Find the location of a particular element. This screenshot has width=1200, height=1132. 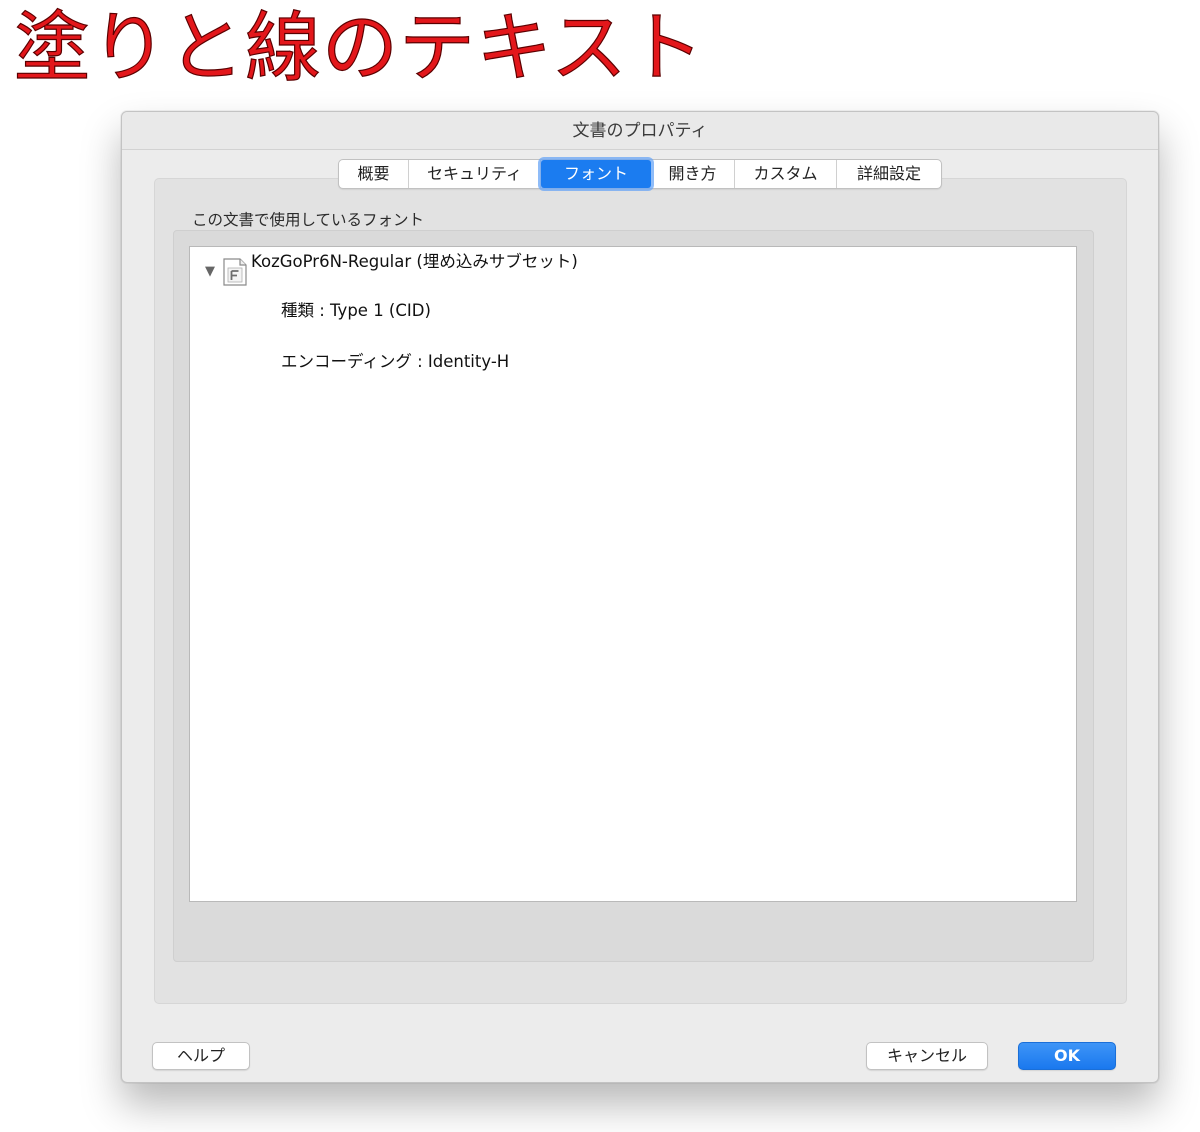

dialog-title: 文書のプロパティ is located at coordinates (640, 131).